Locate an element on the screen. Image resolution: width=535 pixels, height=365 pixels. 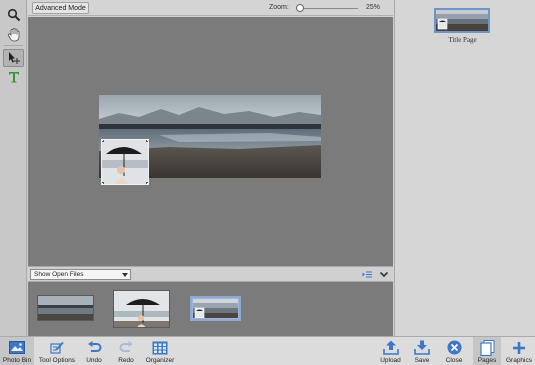
pages-button: Pages is located at coordinates (487, 351).